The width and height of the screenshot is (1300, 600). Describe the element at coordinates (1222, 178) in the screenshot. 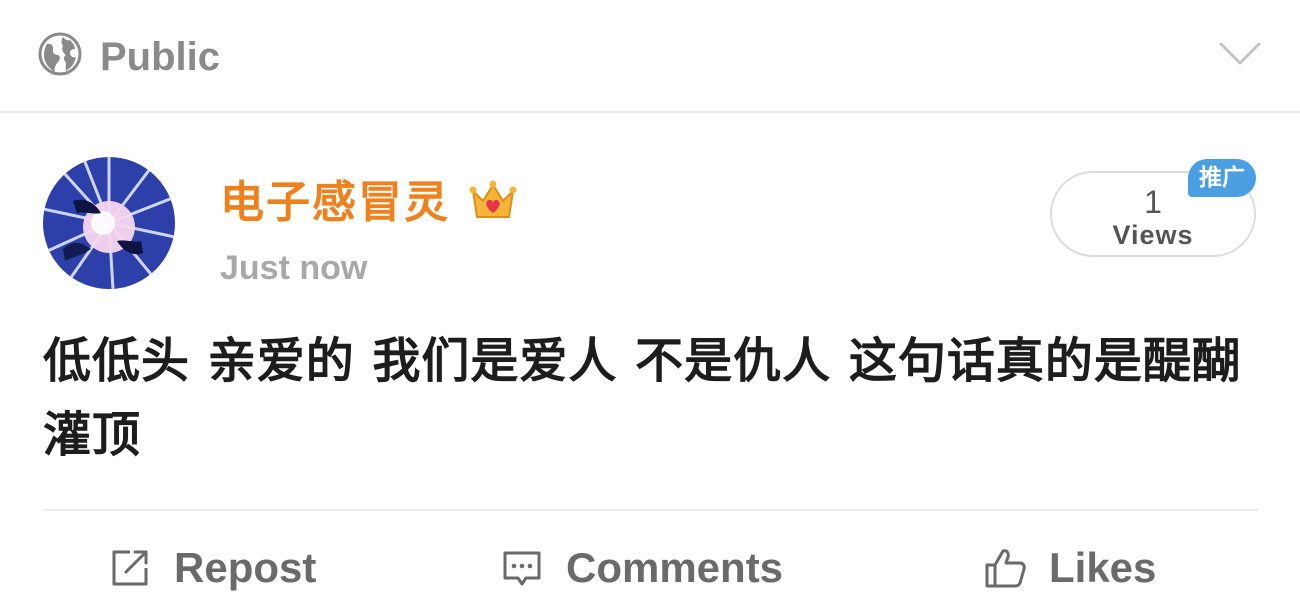

I see `promo-badge: 推广` at that location.